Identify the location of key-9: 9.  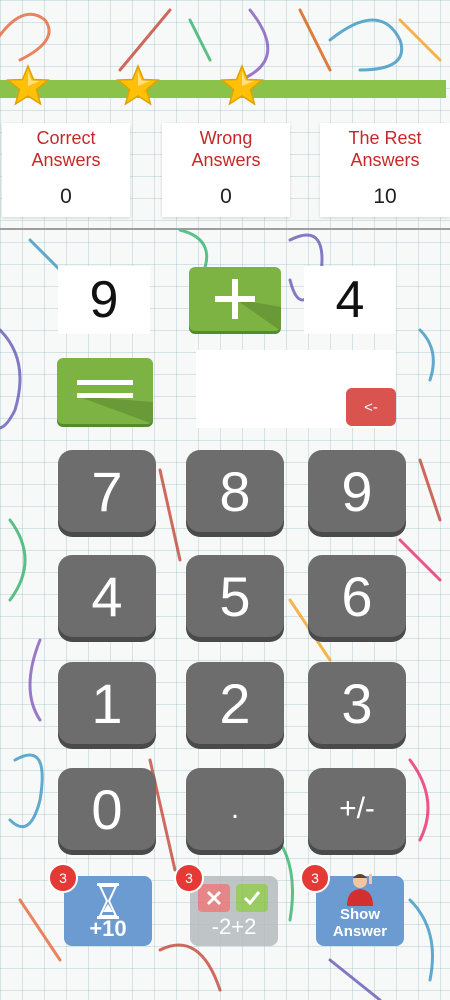
(357, 491).